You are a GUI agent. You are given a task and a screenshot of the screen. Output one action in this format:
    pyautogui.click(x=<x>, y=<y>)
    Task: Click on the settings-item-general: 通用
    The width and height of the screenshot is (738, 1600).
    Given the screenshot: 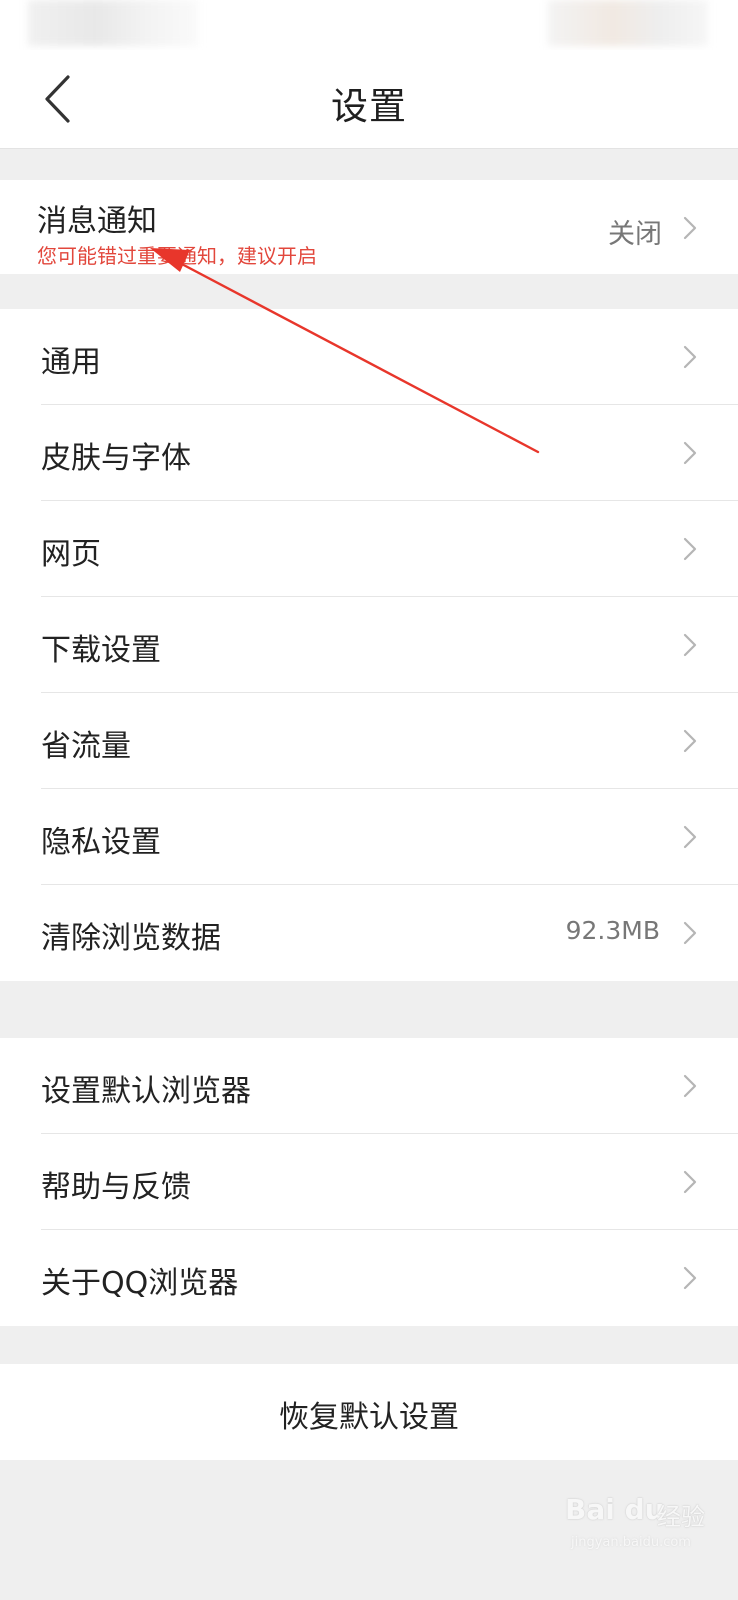 What is the action you would take?
    pyautogui.click(x=369, y=357)
    